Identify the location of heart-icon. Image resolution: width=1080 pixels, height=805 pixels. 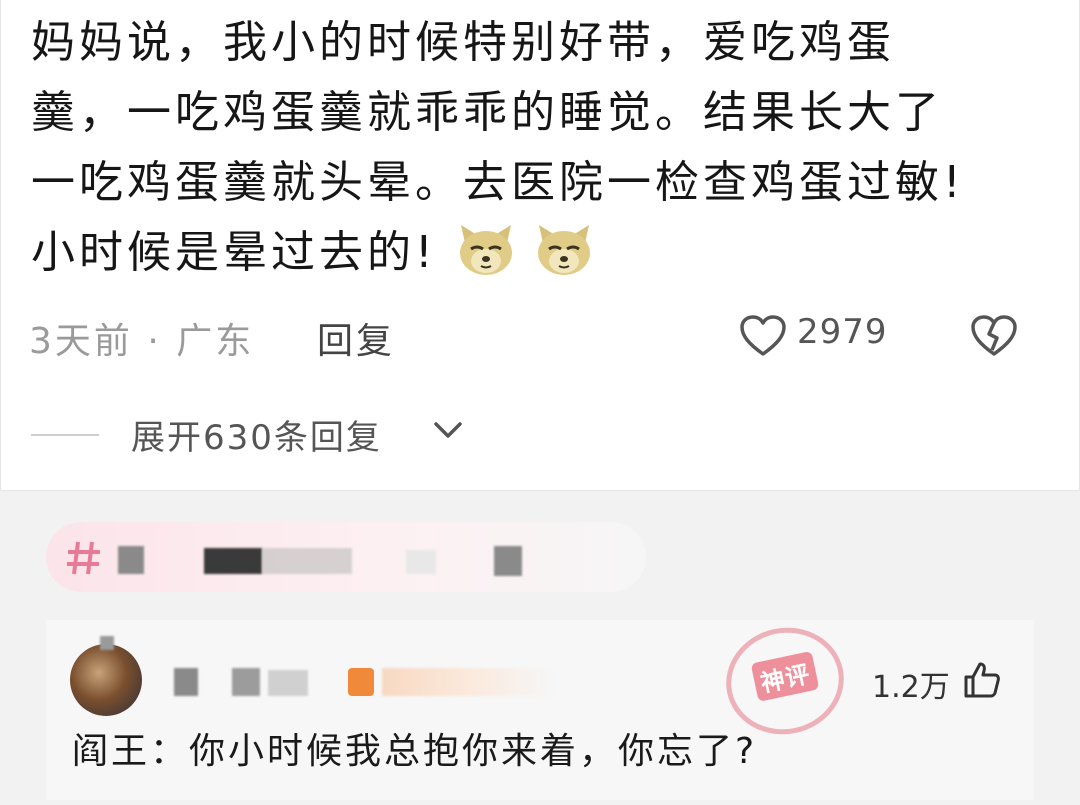
(763, 335).